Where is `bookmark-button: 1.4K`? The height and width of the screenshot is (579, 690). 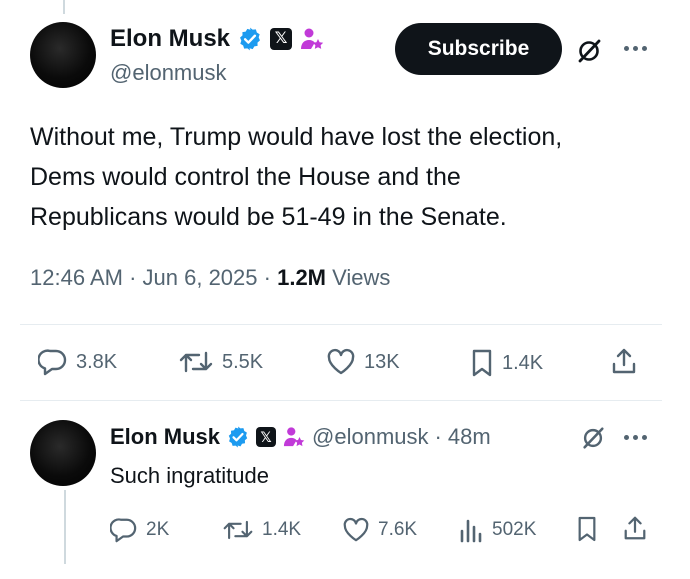 bookmark-button: 1.4K is located at coordinates (506, 363).